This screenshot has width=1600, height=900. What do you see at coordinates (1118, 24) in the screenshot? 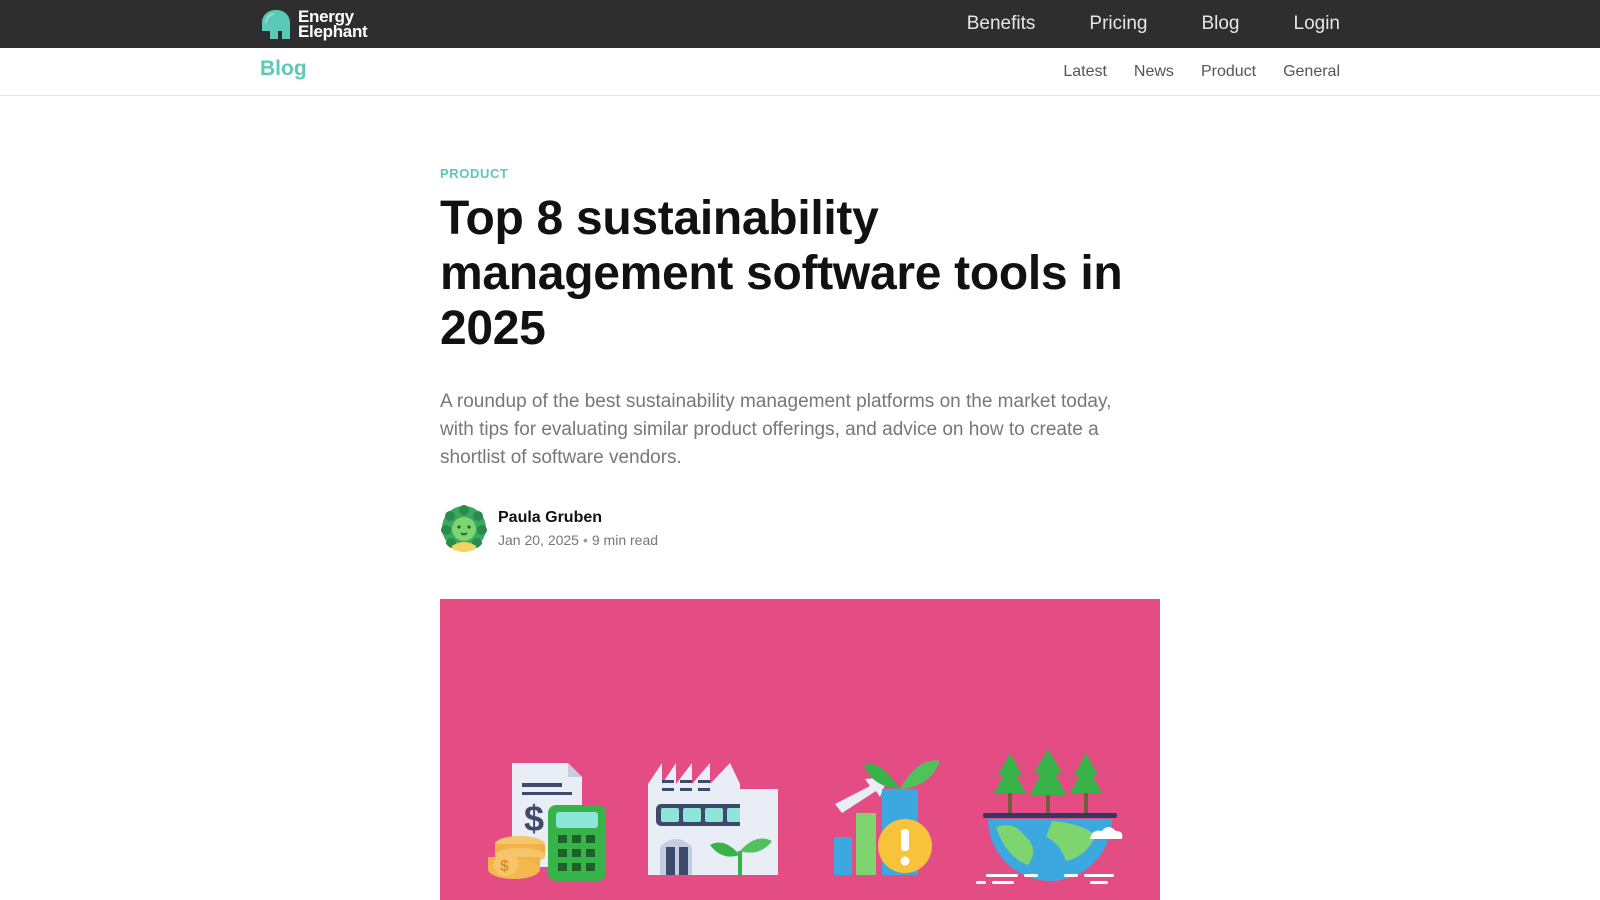
I see `nav-pricing: Pricing` at bounding box center [1118, 24].